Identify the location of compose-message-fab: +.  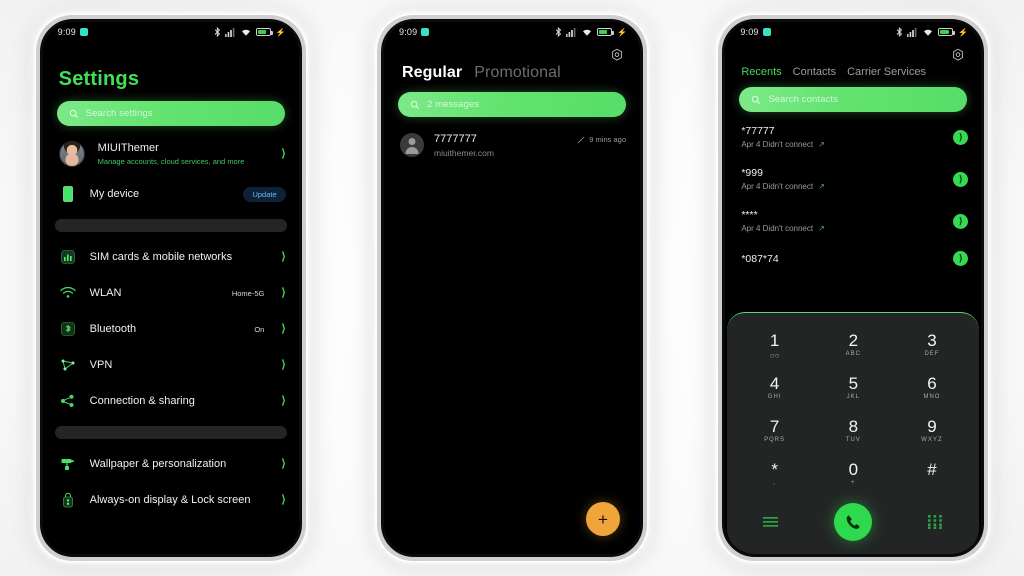
(602, 519).